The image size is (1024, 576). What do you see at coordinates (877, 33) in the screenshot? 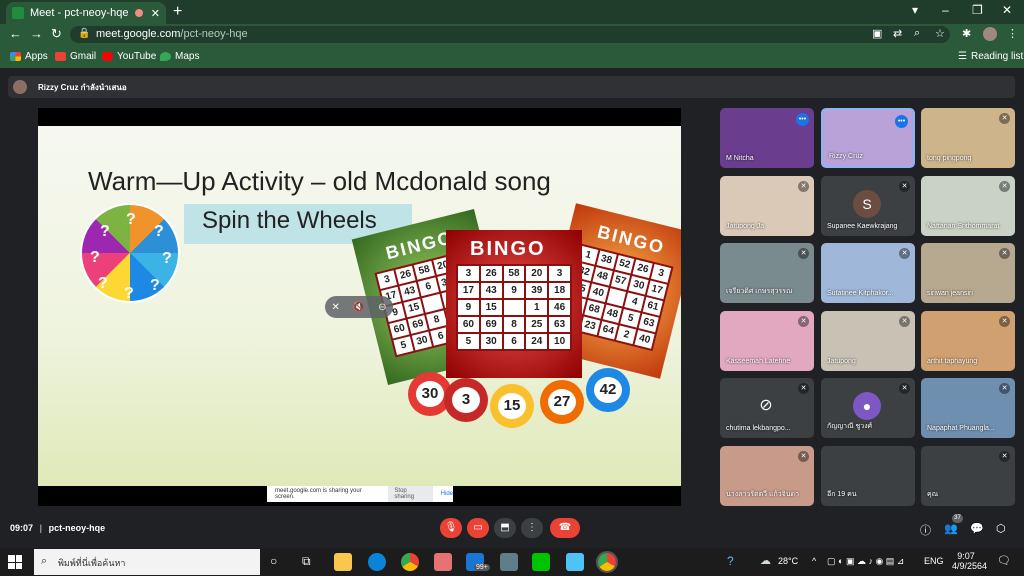
I see `camera-in-use-icon: ▣` at bounding box center [877, 33].